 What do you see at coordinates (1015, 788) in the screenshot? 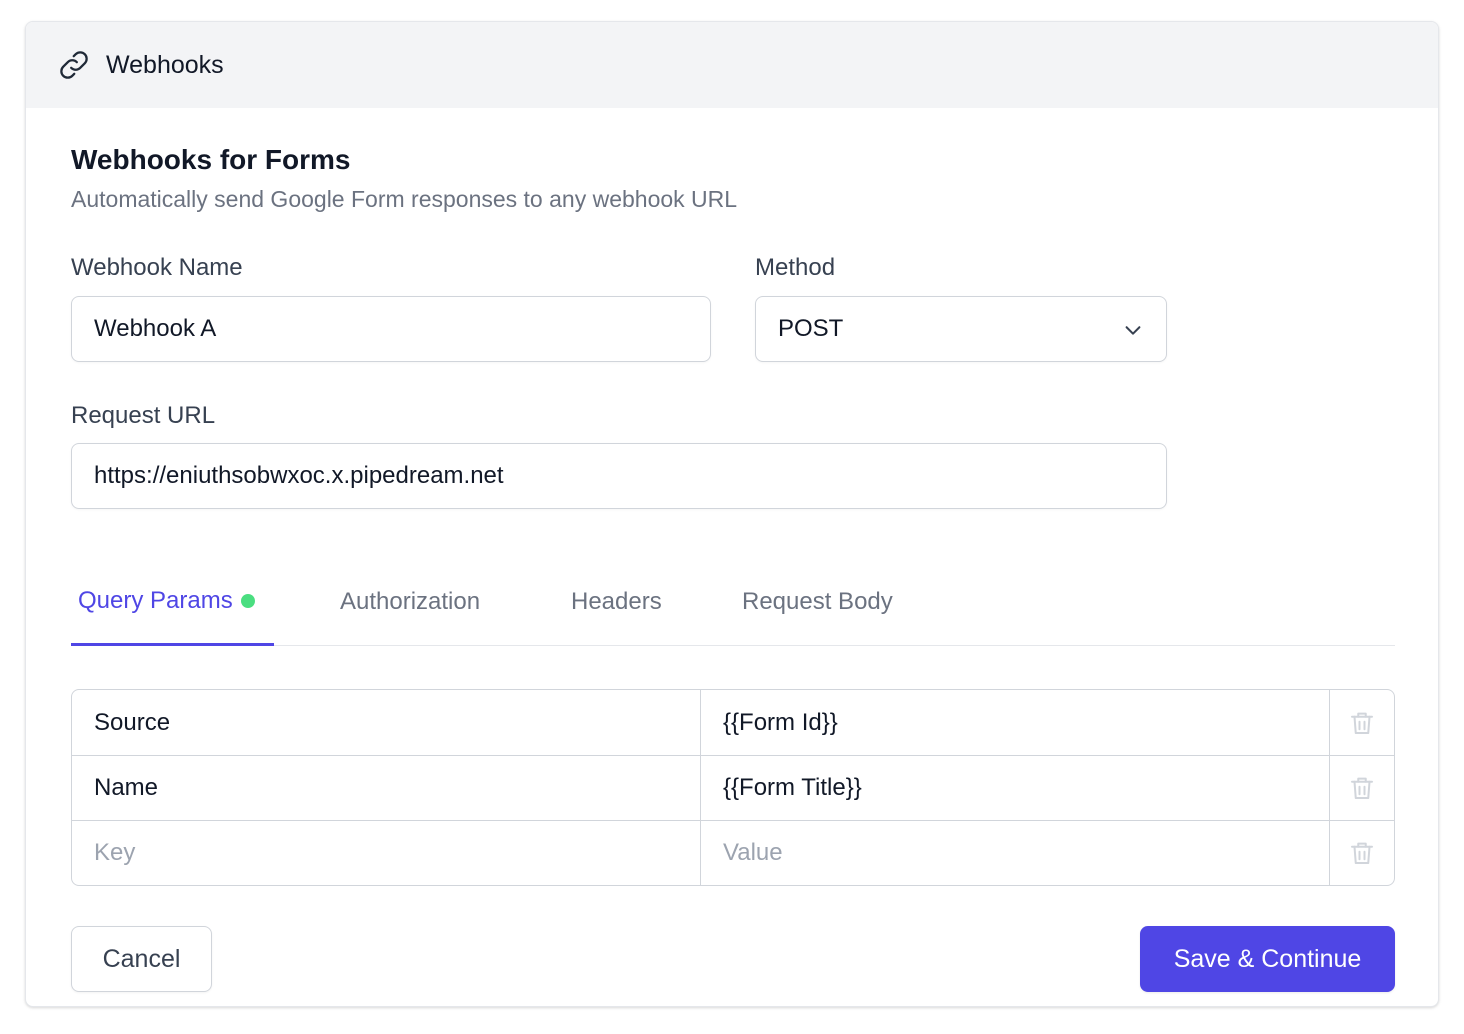
I see `param-value-input: {{Form Title}}` at bounding box center [1015, 788].